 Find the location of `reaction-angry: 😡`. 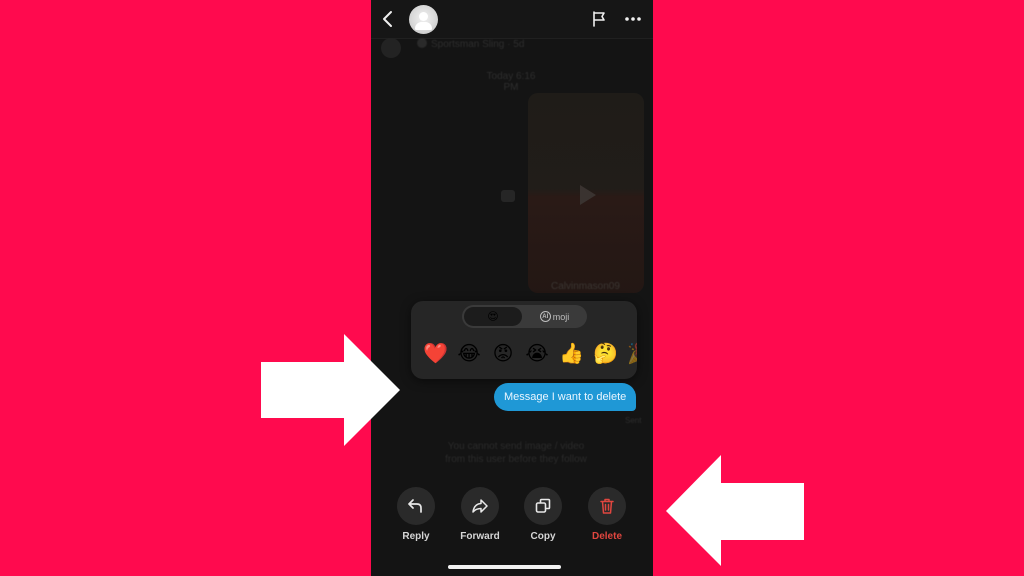

reaction-angry: 😡 is located at coordinates (503, 354).